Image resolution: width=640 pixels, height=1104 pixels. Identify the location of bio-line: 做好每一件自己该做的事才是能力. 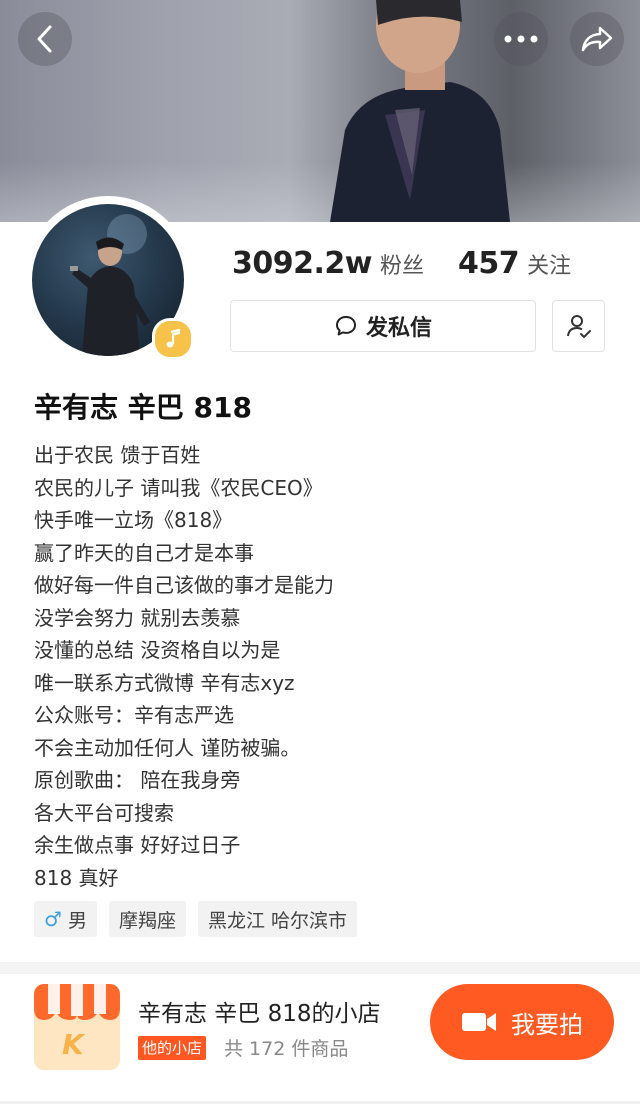
(184, 585).